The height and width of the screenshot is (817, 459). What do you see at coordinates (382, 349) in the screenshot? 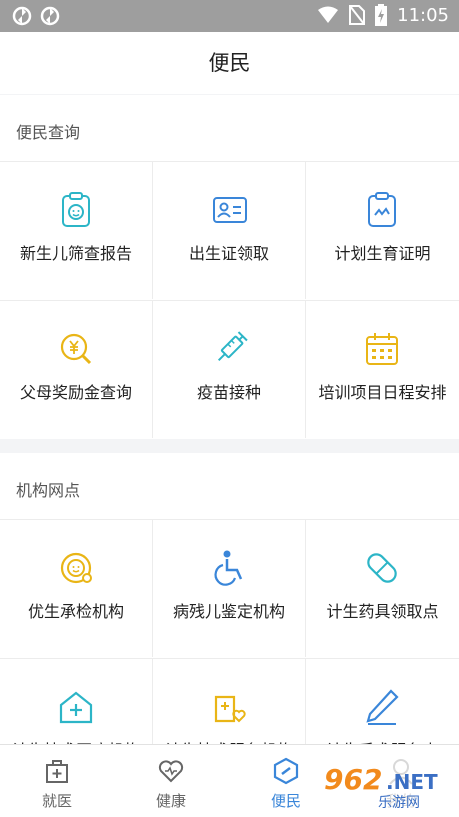
I see `calendar-icon` at bounding box center [382, 349].